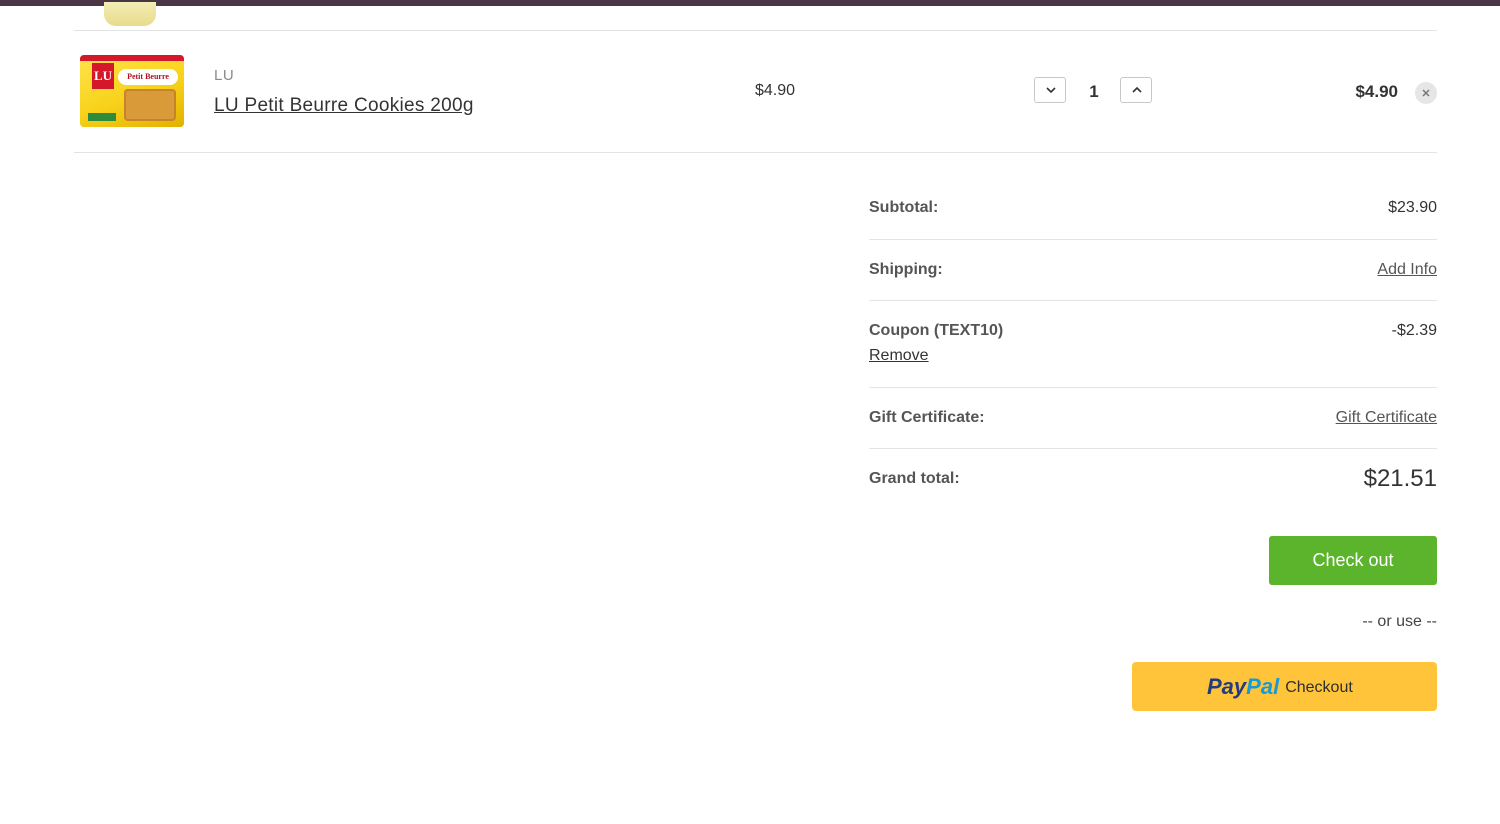  I want to click on product-logo: LU, so click(103, 76).